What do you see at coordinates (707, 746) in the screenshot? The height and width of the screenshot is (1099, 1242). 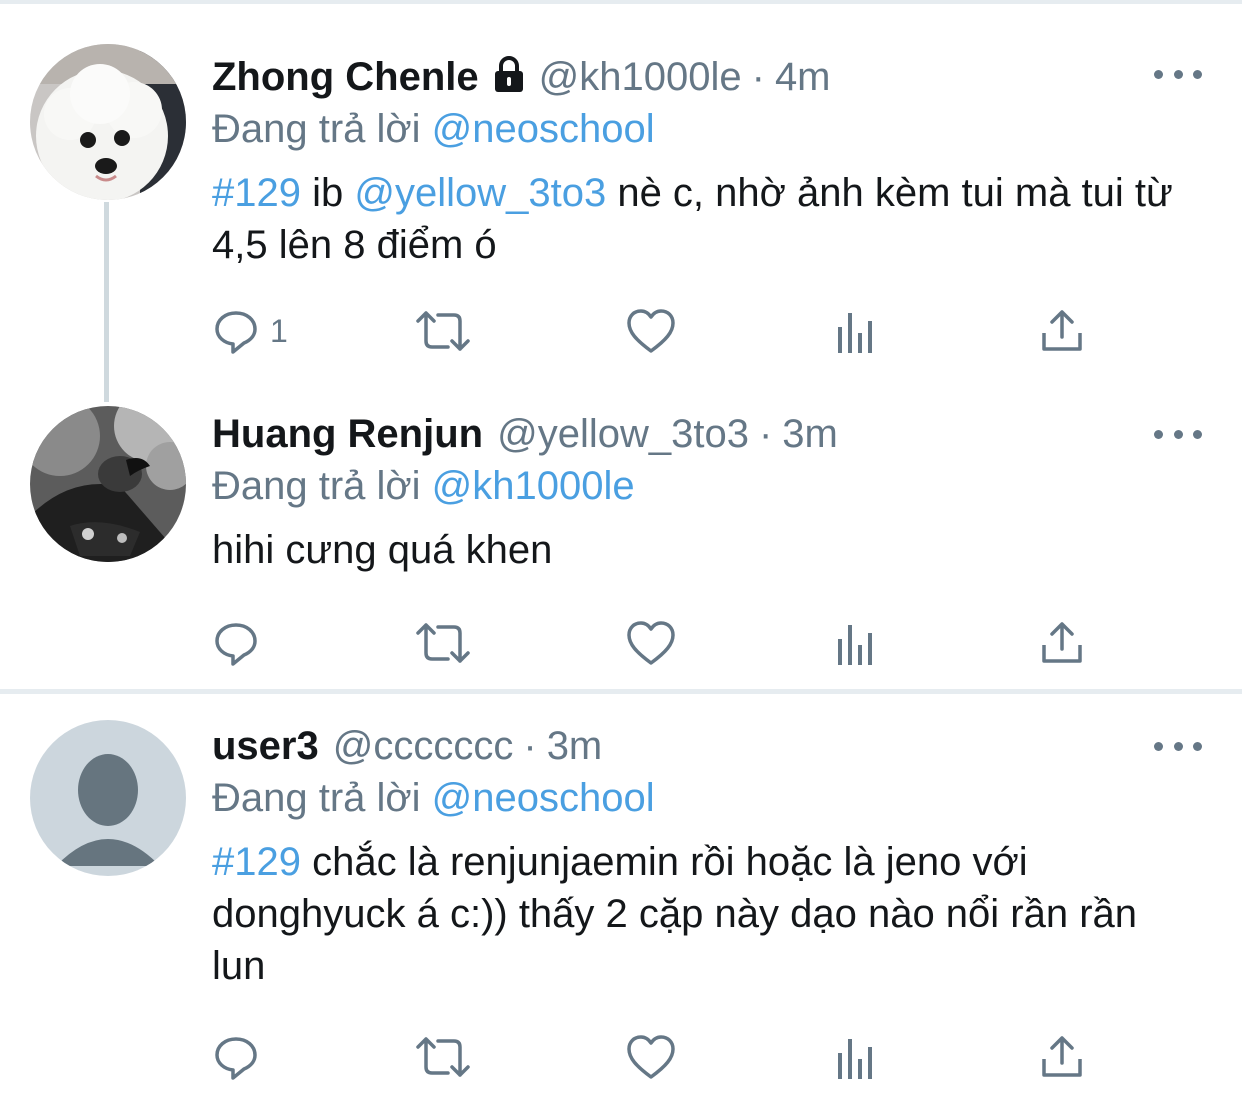 I see `tweet-header: user3 @ccccccc · 3m` at bounding box center [707, 746].